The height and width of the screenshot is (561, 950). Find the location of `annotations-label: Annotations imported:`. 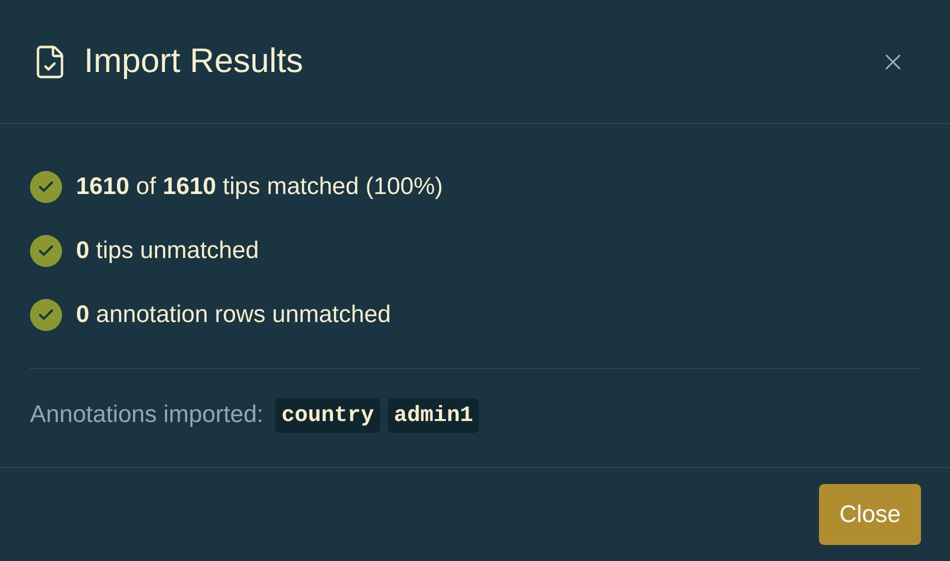

annotations-label: Annotations imported: is located at coordinates (147, 415).